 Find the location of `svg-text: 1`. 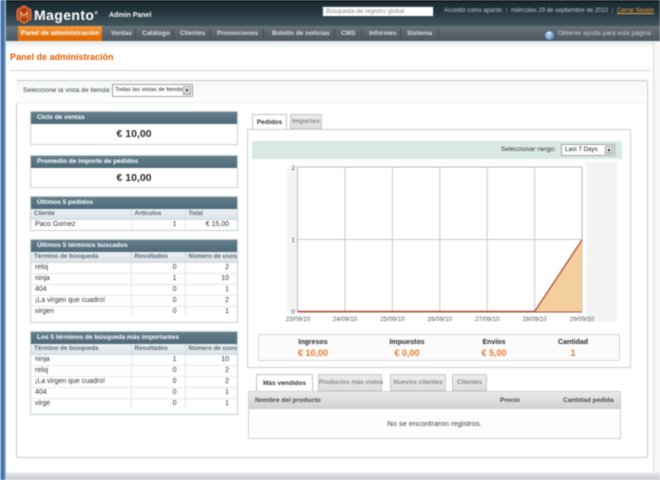

svg-text: 1 is located at coordinates (293, 240).